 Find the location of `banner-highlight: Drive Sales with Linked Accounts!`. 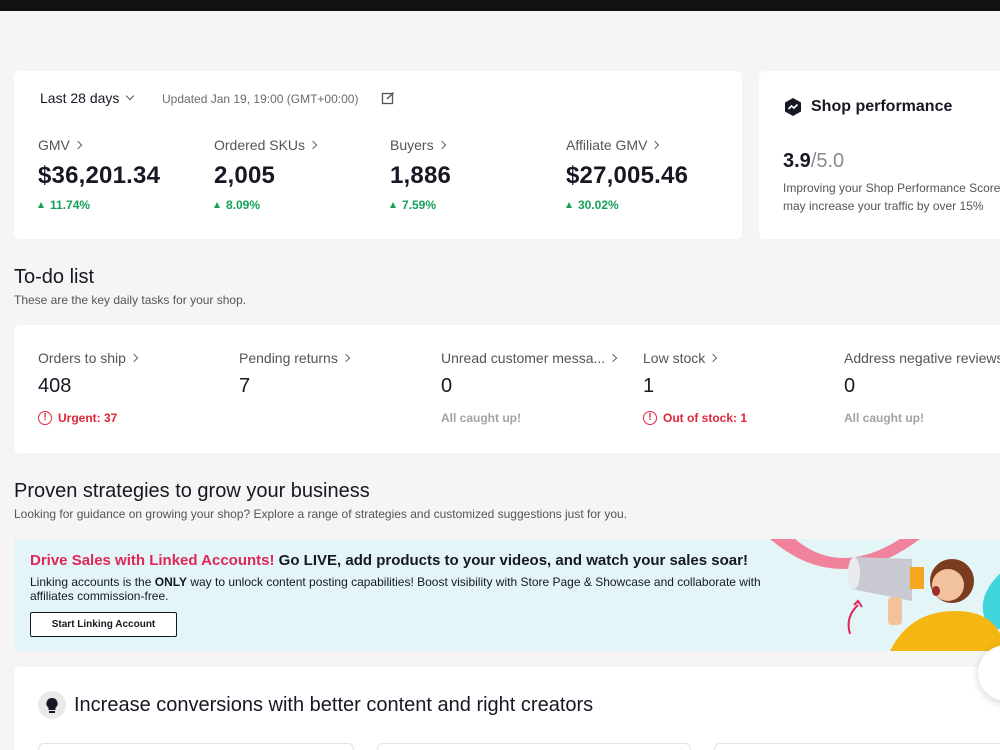

banner-highlight: Drive Sales with Linked Accounts! is located at coordinates (152, 560).